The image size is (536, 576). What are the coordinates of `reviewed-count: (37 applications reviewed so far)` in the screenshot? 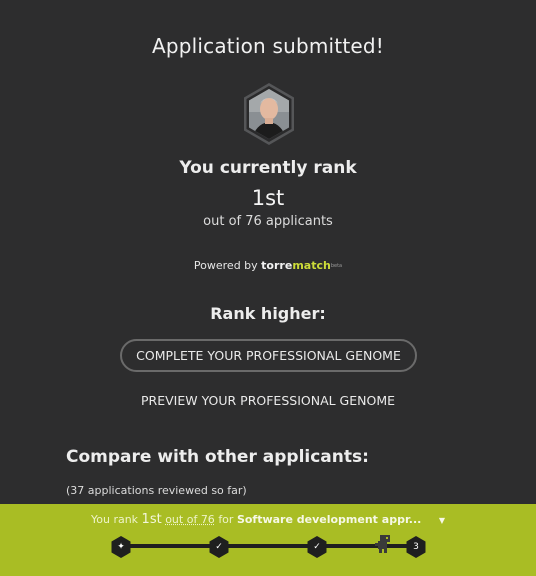 It's located at (156, 490).